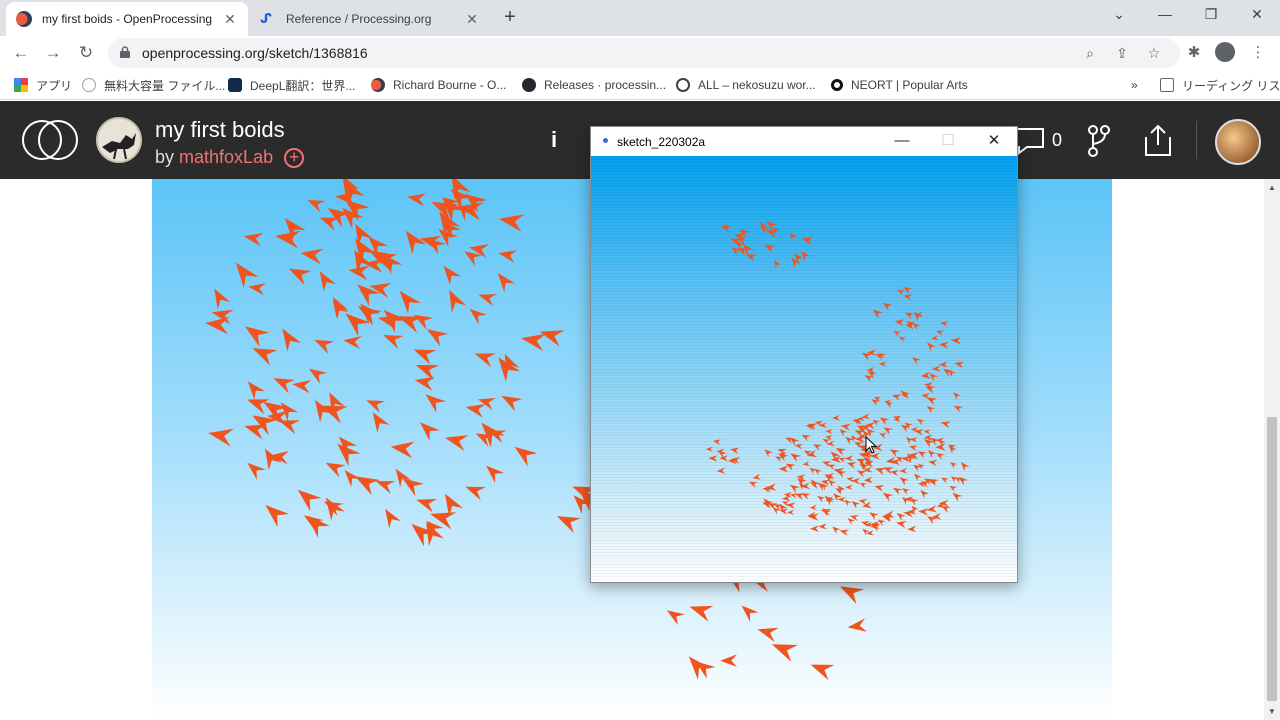 Image resolution: width=1280 pixels, height=720 pixels. Describe the element at coordinates (1119, 15) in the screenshot. I see `tab-search-icon: ⌄` at that location.